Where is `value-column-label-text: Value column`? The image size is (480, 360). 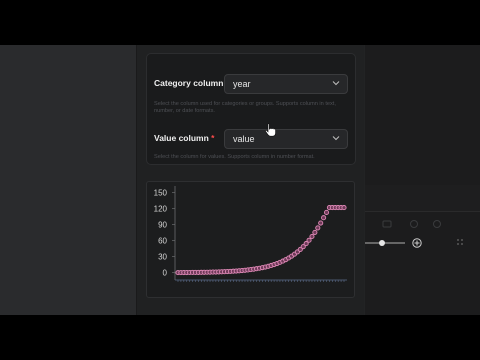
value-column-label-text: Value column is located at coordinates (181, 138).